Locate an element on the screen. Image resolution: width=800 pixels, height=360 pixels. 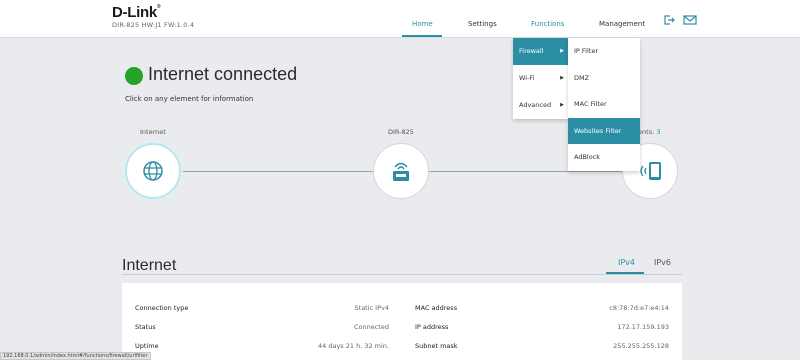
menu-mac-filter: MAC Filter is located at coordinates (604, 104).